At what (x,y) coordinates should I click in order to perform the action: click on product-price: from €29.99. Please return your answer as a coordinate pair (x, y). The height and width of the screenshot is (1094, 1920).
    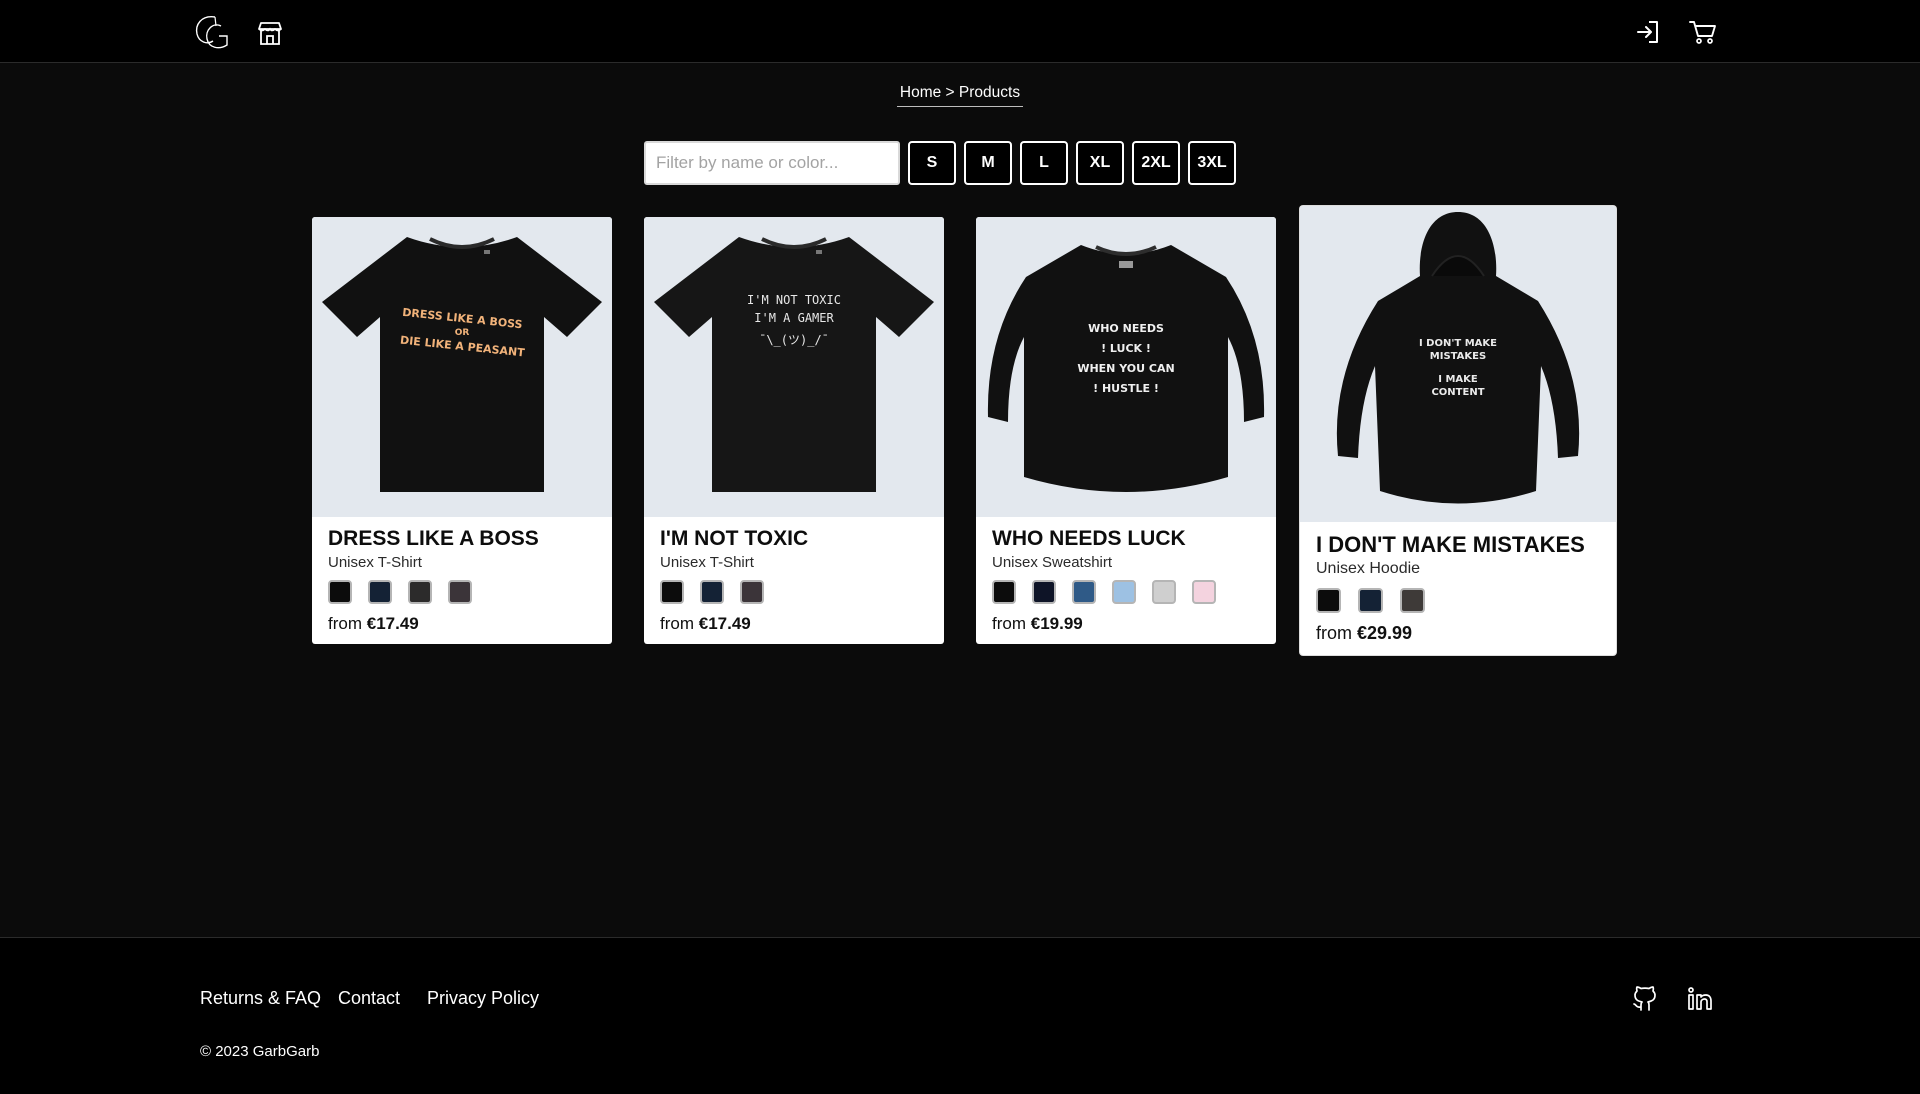
    Looking at the image, I should click on (1364, 633).